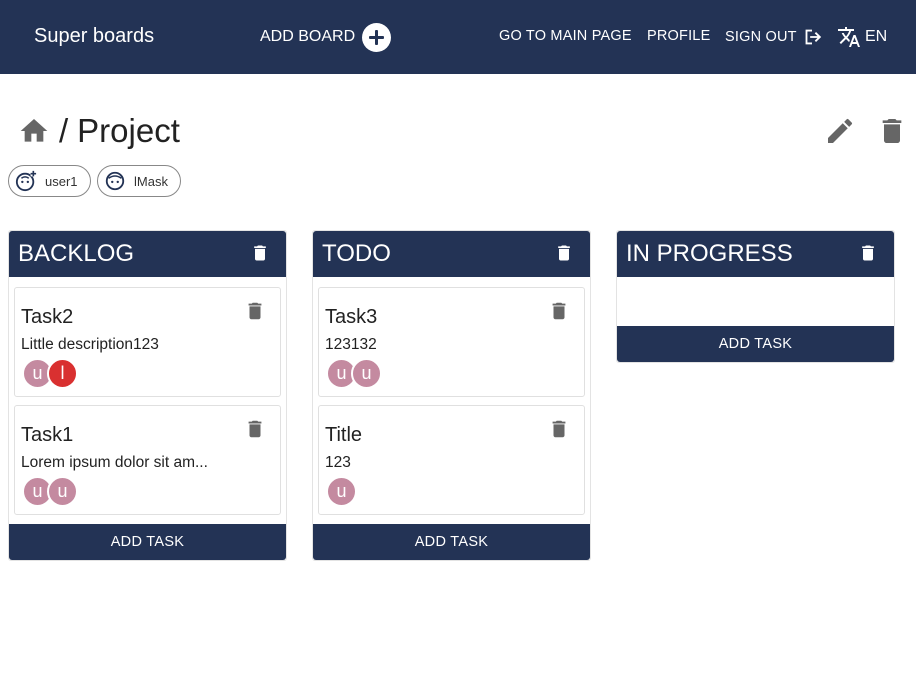  I want to click on column-in-progress: IN PROGRESS ADD TASK, so click(755, 296).